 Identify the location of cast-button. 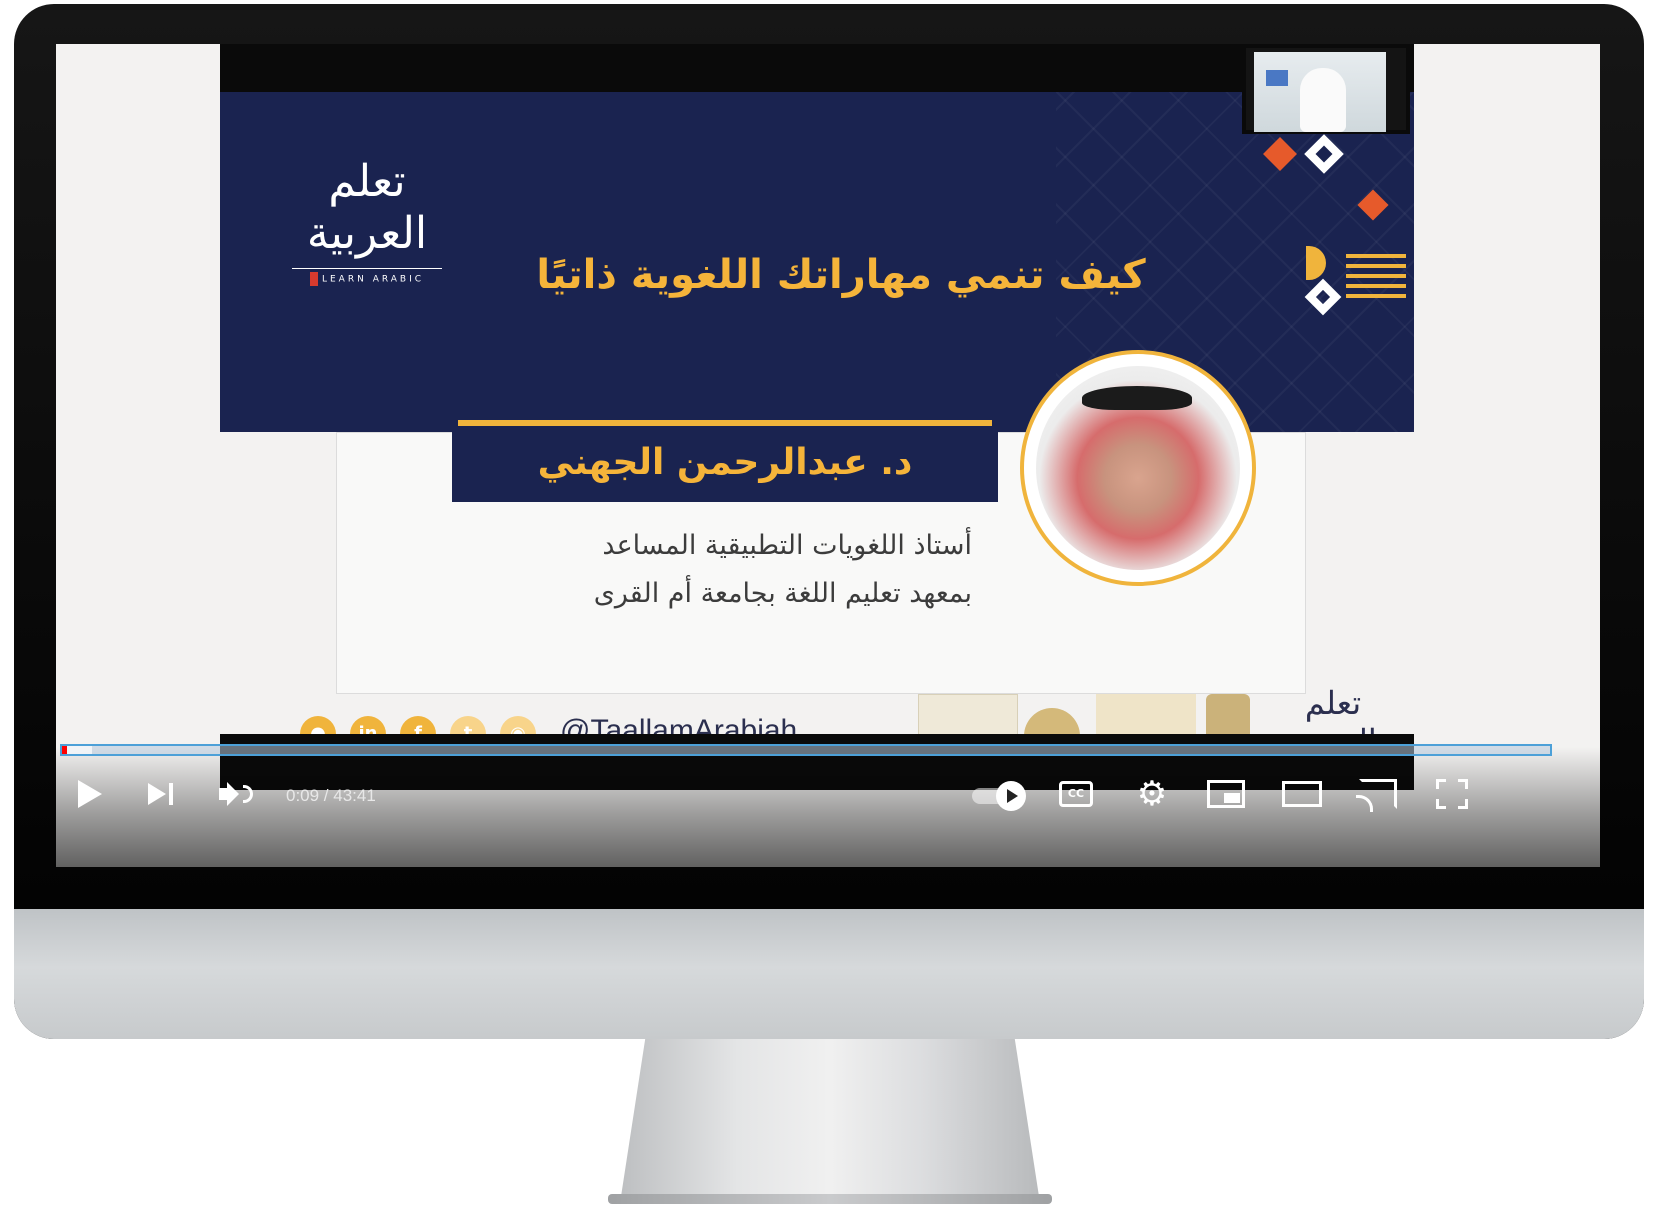
(1377, 794).